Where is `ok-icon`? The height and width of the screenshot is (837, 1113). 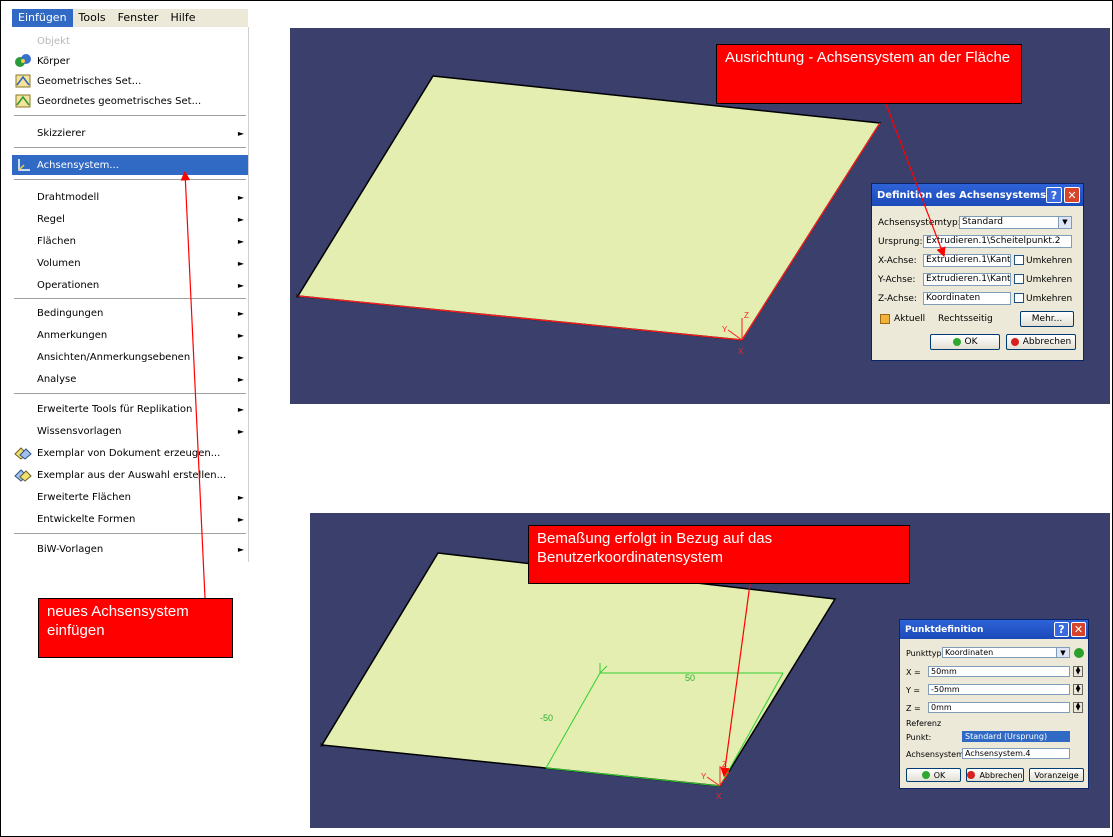 ok-icon is located at coordinates (956, 342).